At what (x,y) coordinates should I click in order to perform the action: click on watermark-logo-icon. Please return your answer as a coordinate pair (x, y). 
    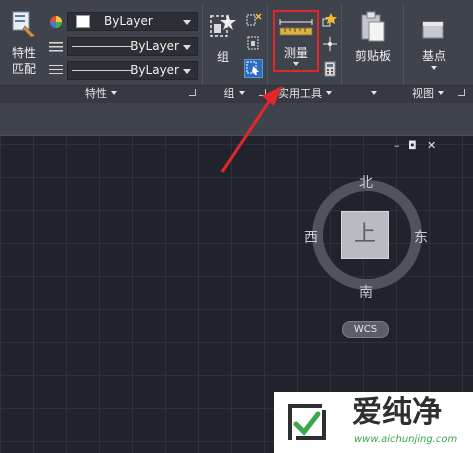
    Looking at the image, I should click on (307, 422).